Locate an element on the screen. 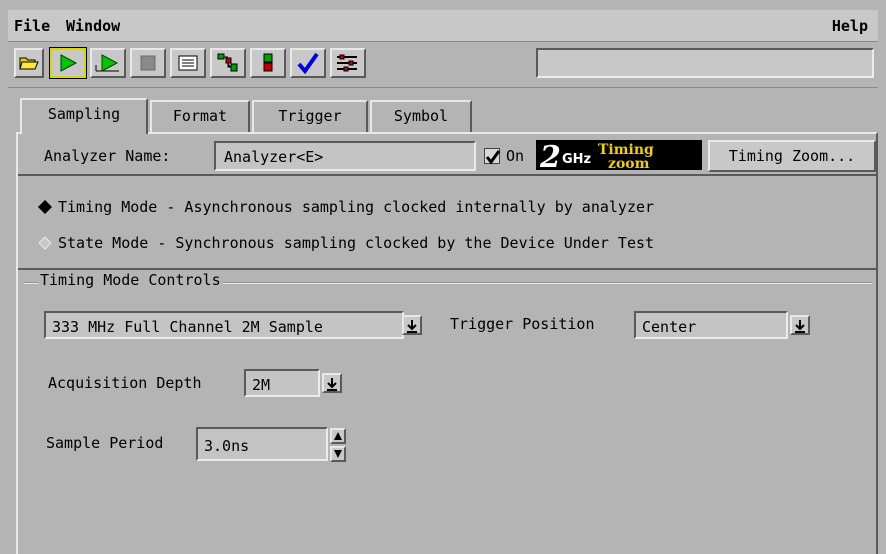 This screenshot has height=554, width=886. overview-button is located at coordinates (228, 63).